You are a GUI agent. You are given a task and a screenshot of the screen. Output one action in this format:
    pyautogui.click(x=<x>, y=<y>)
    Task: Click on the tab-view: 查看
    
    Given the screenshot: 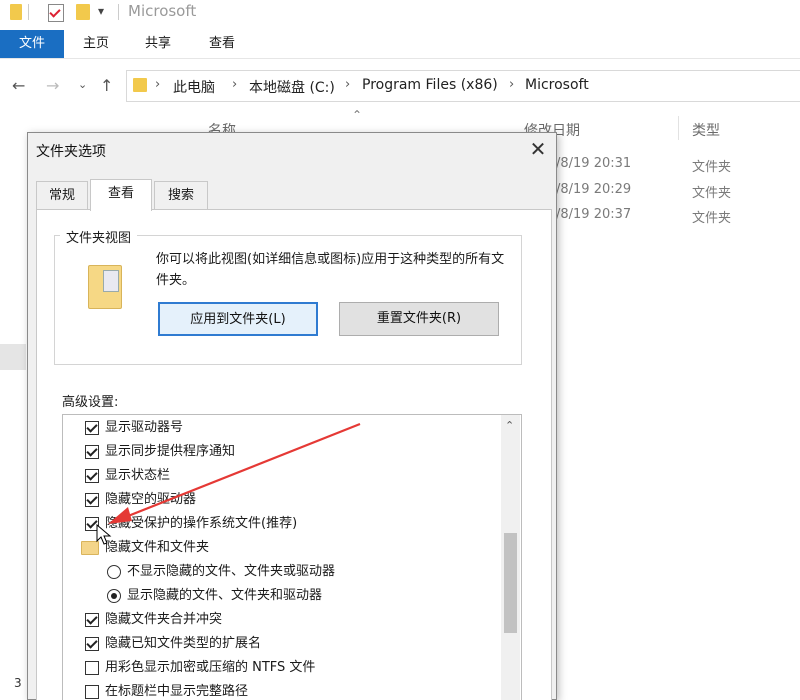 What is the action you would take?
    pyautogui.click(x=121, y=195)
    